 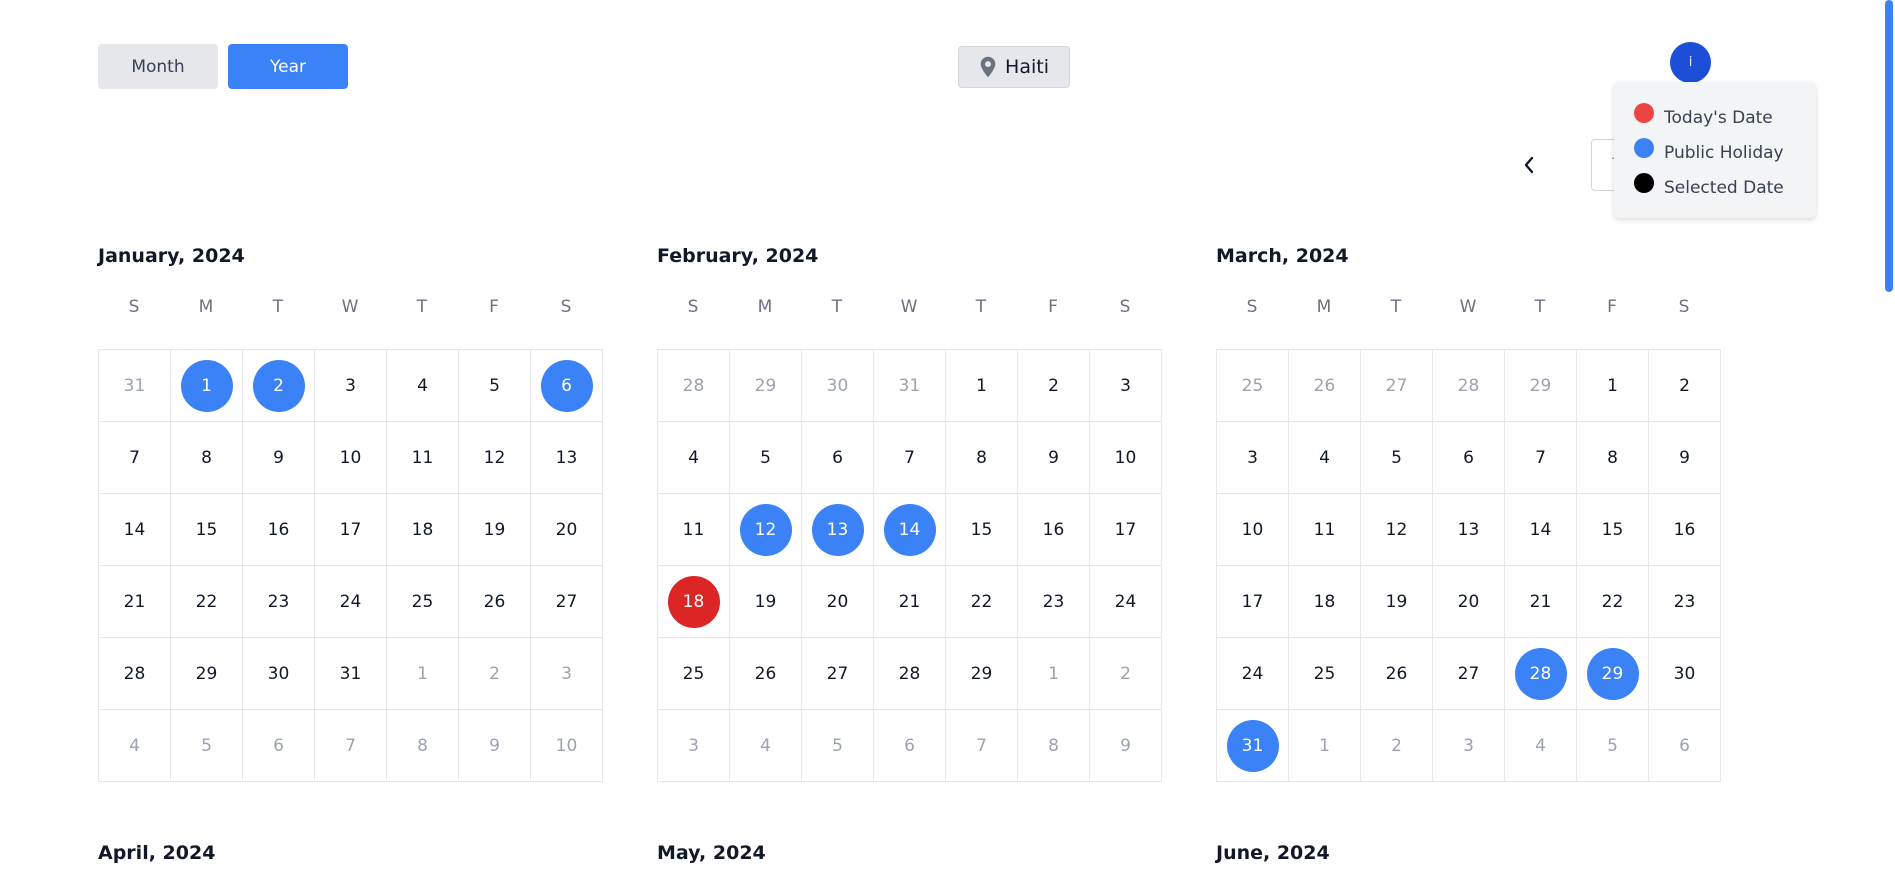 What do you see at coordinates (1889, 146) in the screenshot?
I see `scrollbar-thumb` at bounding box center [1889, 146].